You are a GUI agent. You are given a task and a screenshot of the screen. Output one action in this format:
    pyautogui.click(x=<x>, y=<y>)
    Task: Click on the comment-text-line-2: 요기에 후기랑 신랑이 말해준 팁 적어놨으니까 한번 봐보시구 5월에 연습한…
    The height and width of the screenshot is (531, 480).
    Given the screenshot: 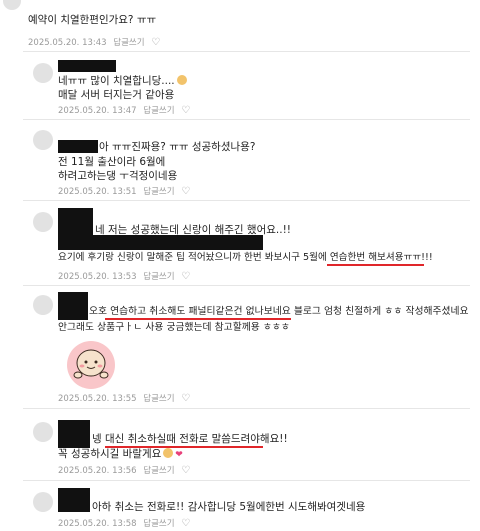 What is the action you would take?
    pyautogui.click(x=245, y=257)
    